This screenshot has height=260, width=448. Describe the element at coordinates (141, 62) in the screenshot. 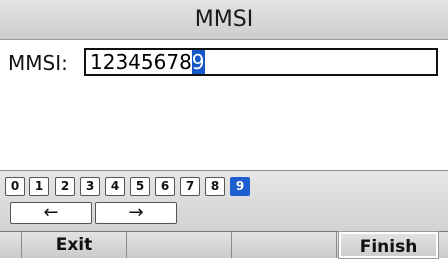

I see `mmsi-value: 12345678` at that location.